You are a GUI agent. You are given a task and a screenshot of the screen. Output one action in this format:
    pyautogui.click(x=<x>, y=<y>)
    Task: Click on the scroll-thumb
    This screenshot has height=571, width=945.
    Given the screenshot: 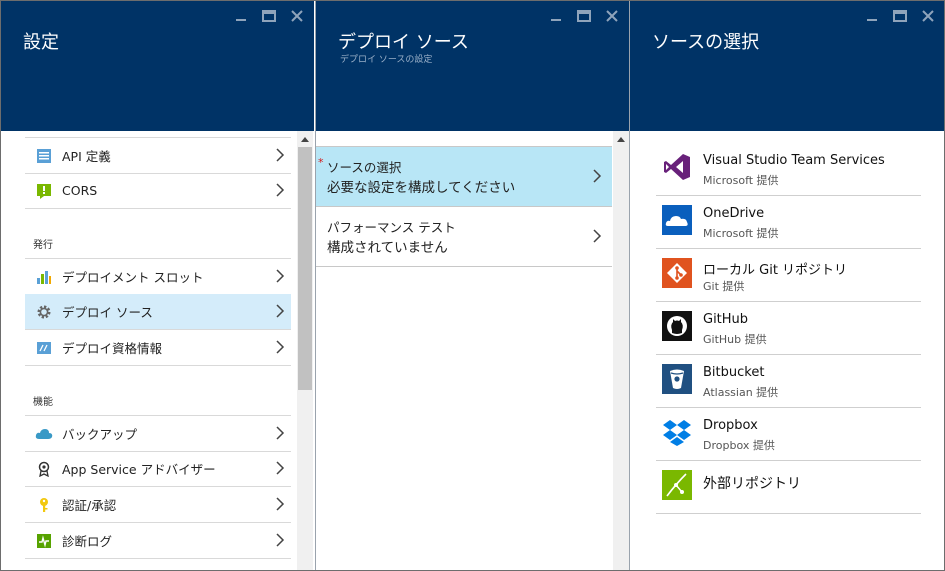 What is the action you would take?
    pyautogui.click(x=305, y=268)
    